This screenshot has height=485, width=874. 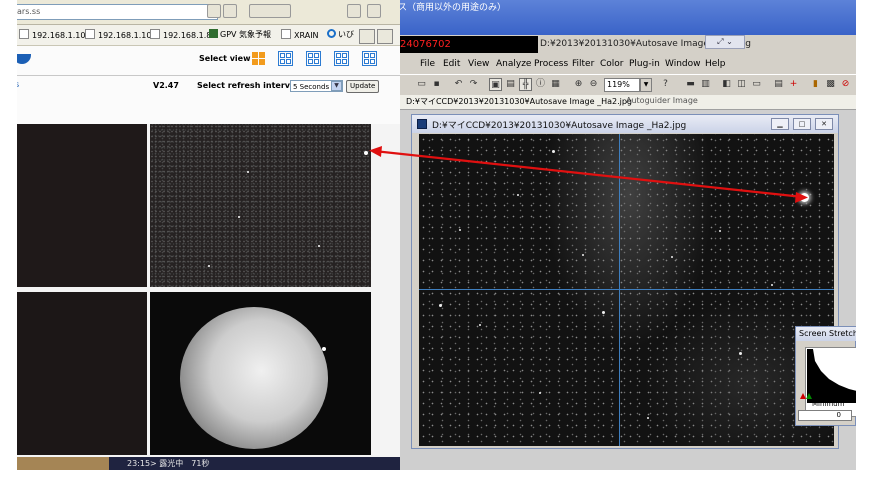 What do you see at coordinates (478, 64) in the screenshot?
I see `menu-view: View` at bounding box center [478, 64].